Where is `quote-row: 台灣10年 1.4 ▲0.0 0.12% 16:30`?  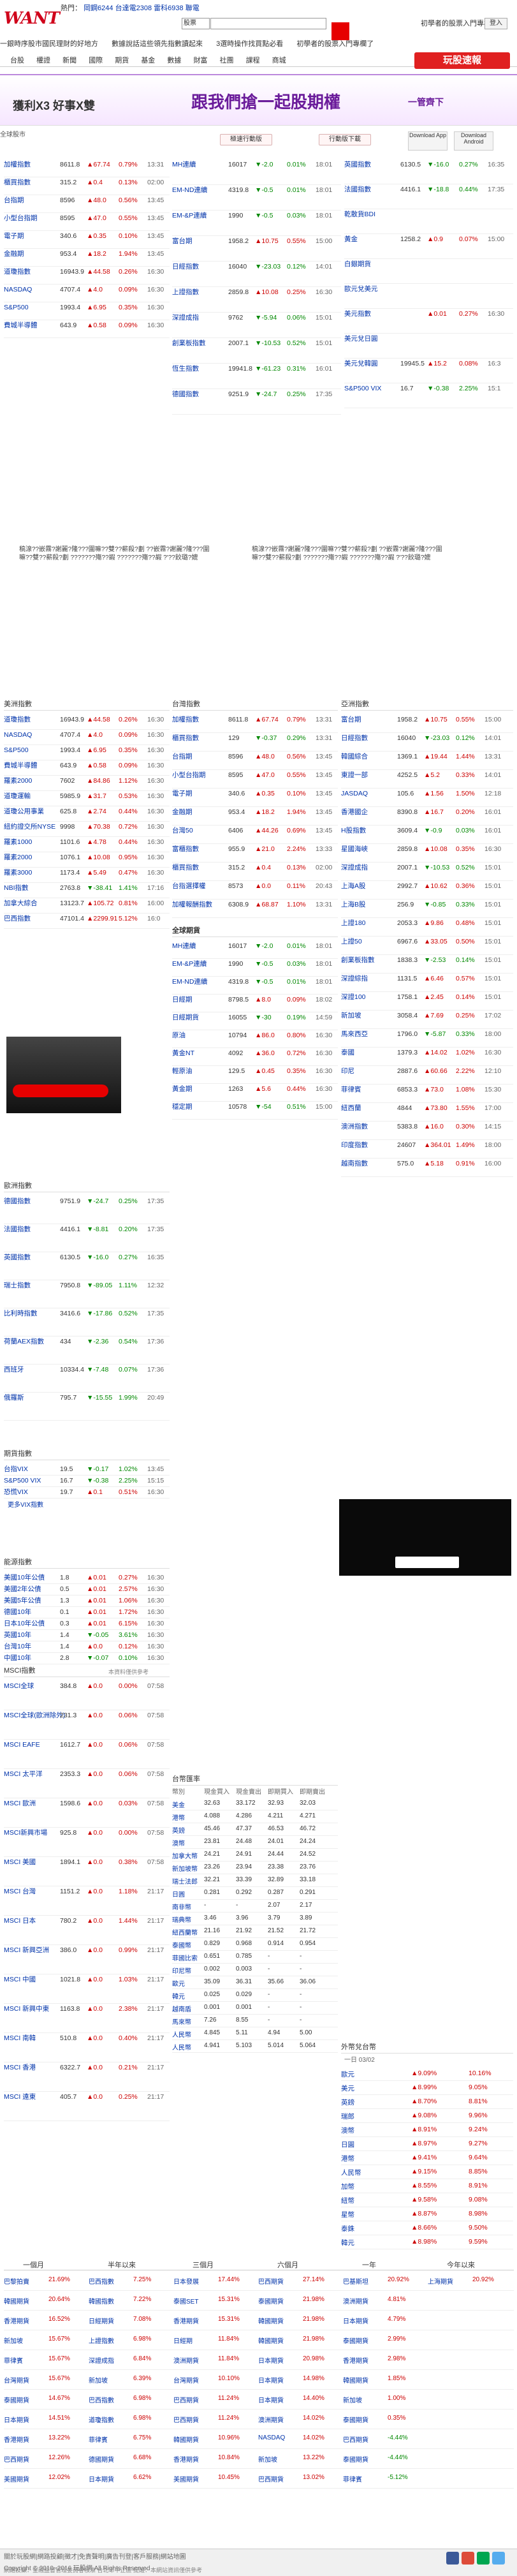 quote-row: 台灣10年 1.4 ▲0.0 0.12% 16:30 is located at coordinates (87, 1647).